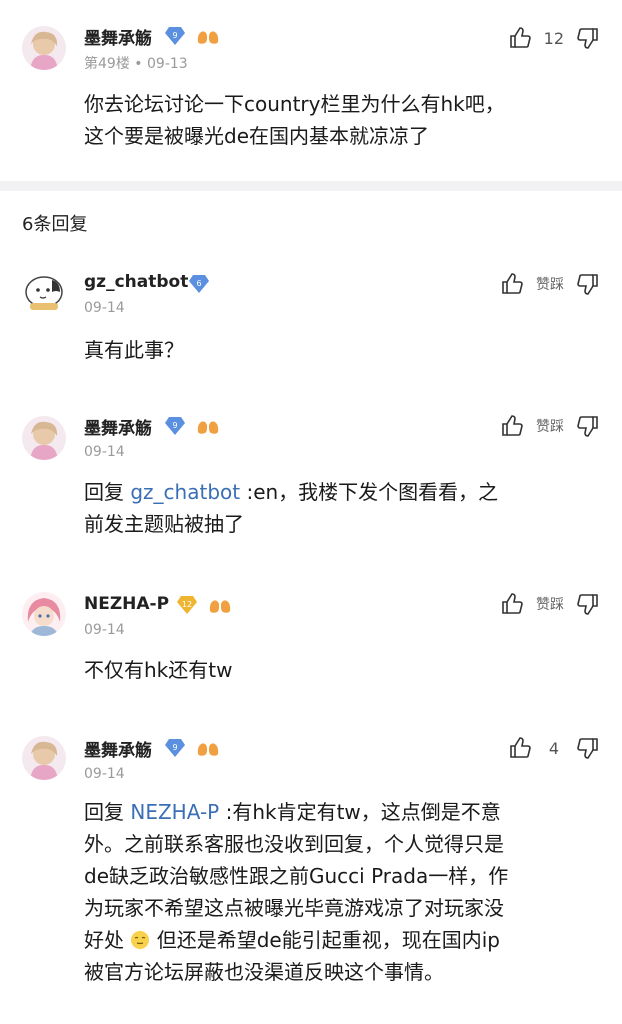 Image resolution: width=622 pixels, height=1024 pixels. What do you see at coordinates (311, 186) in the screenshot?
I see `section-divider` at bounding box center [311, 186].